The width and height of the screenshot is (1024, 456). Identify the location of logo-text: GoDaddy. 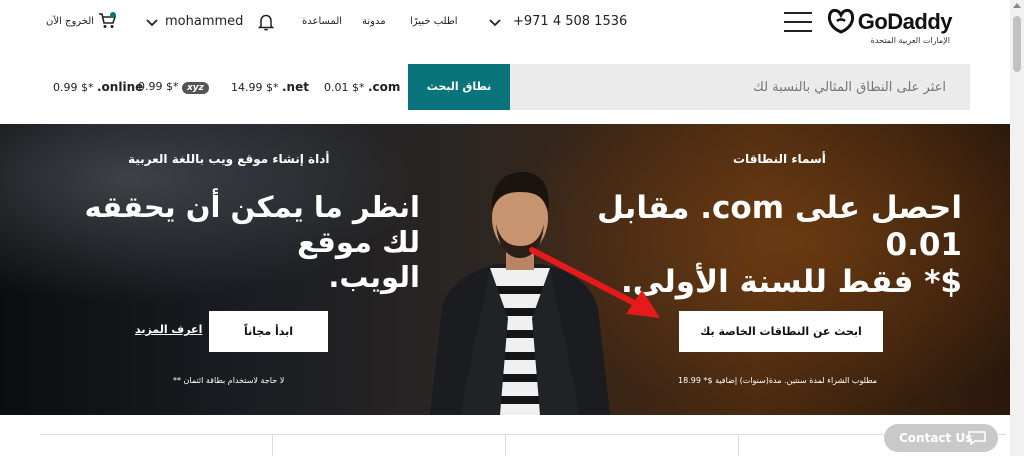
(905, 21).